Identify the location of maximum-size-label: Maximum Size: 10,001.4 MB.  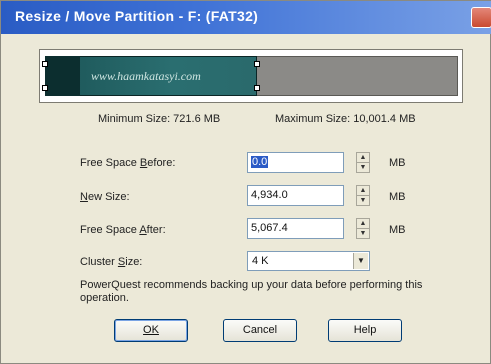
(345, 119).